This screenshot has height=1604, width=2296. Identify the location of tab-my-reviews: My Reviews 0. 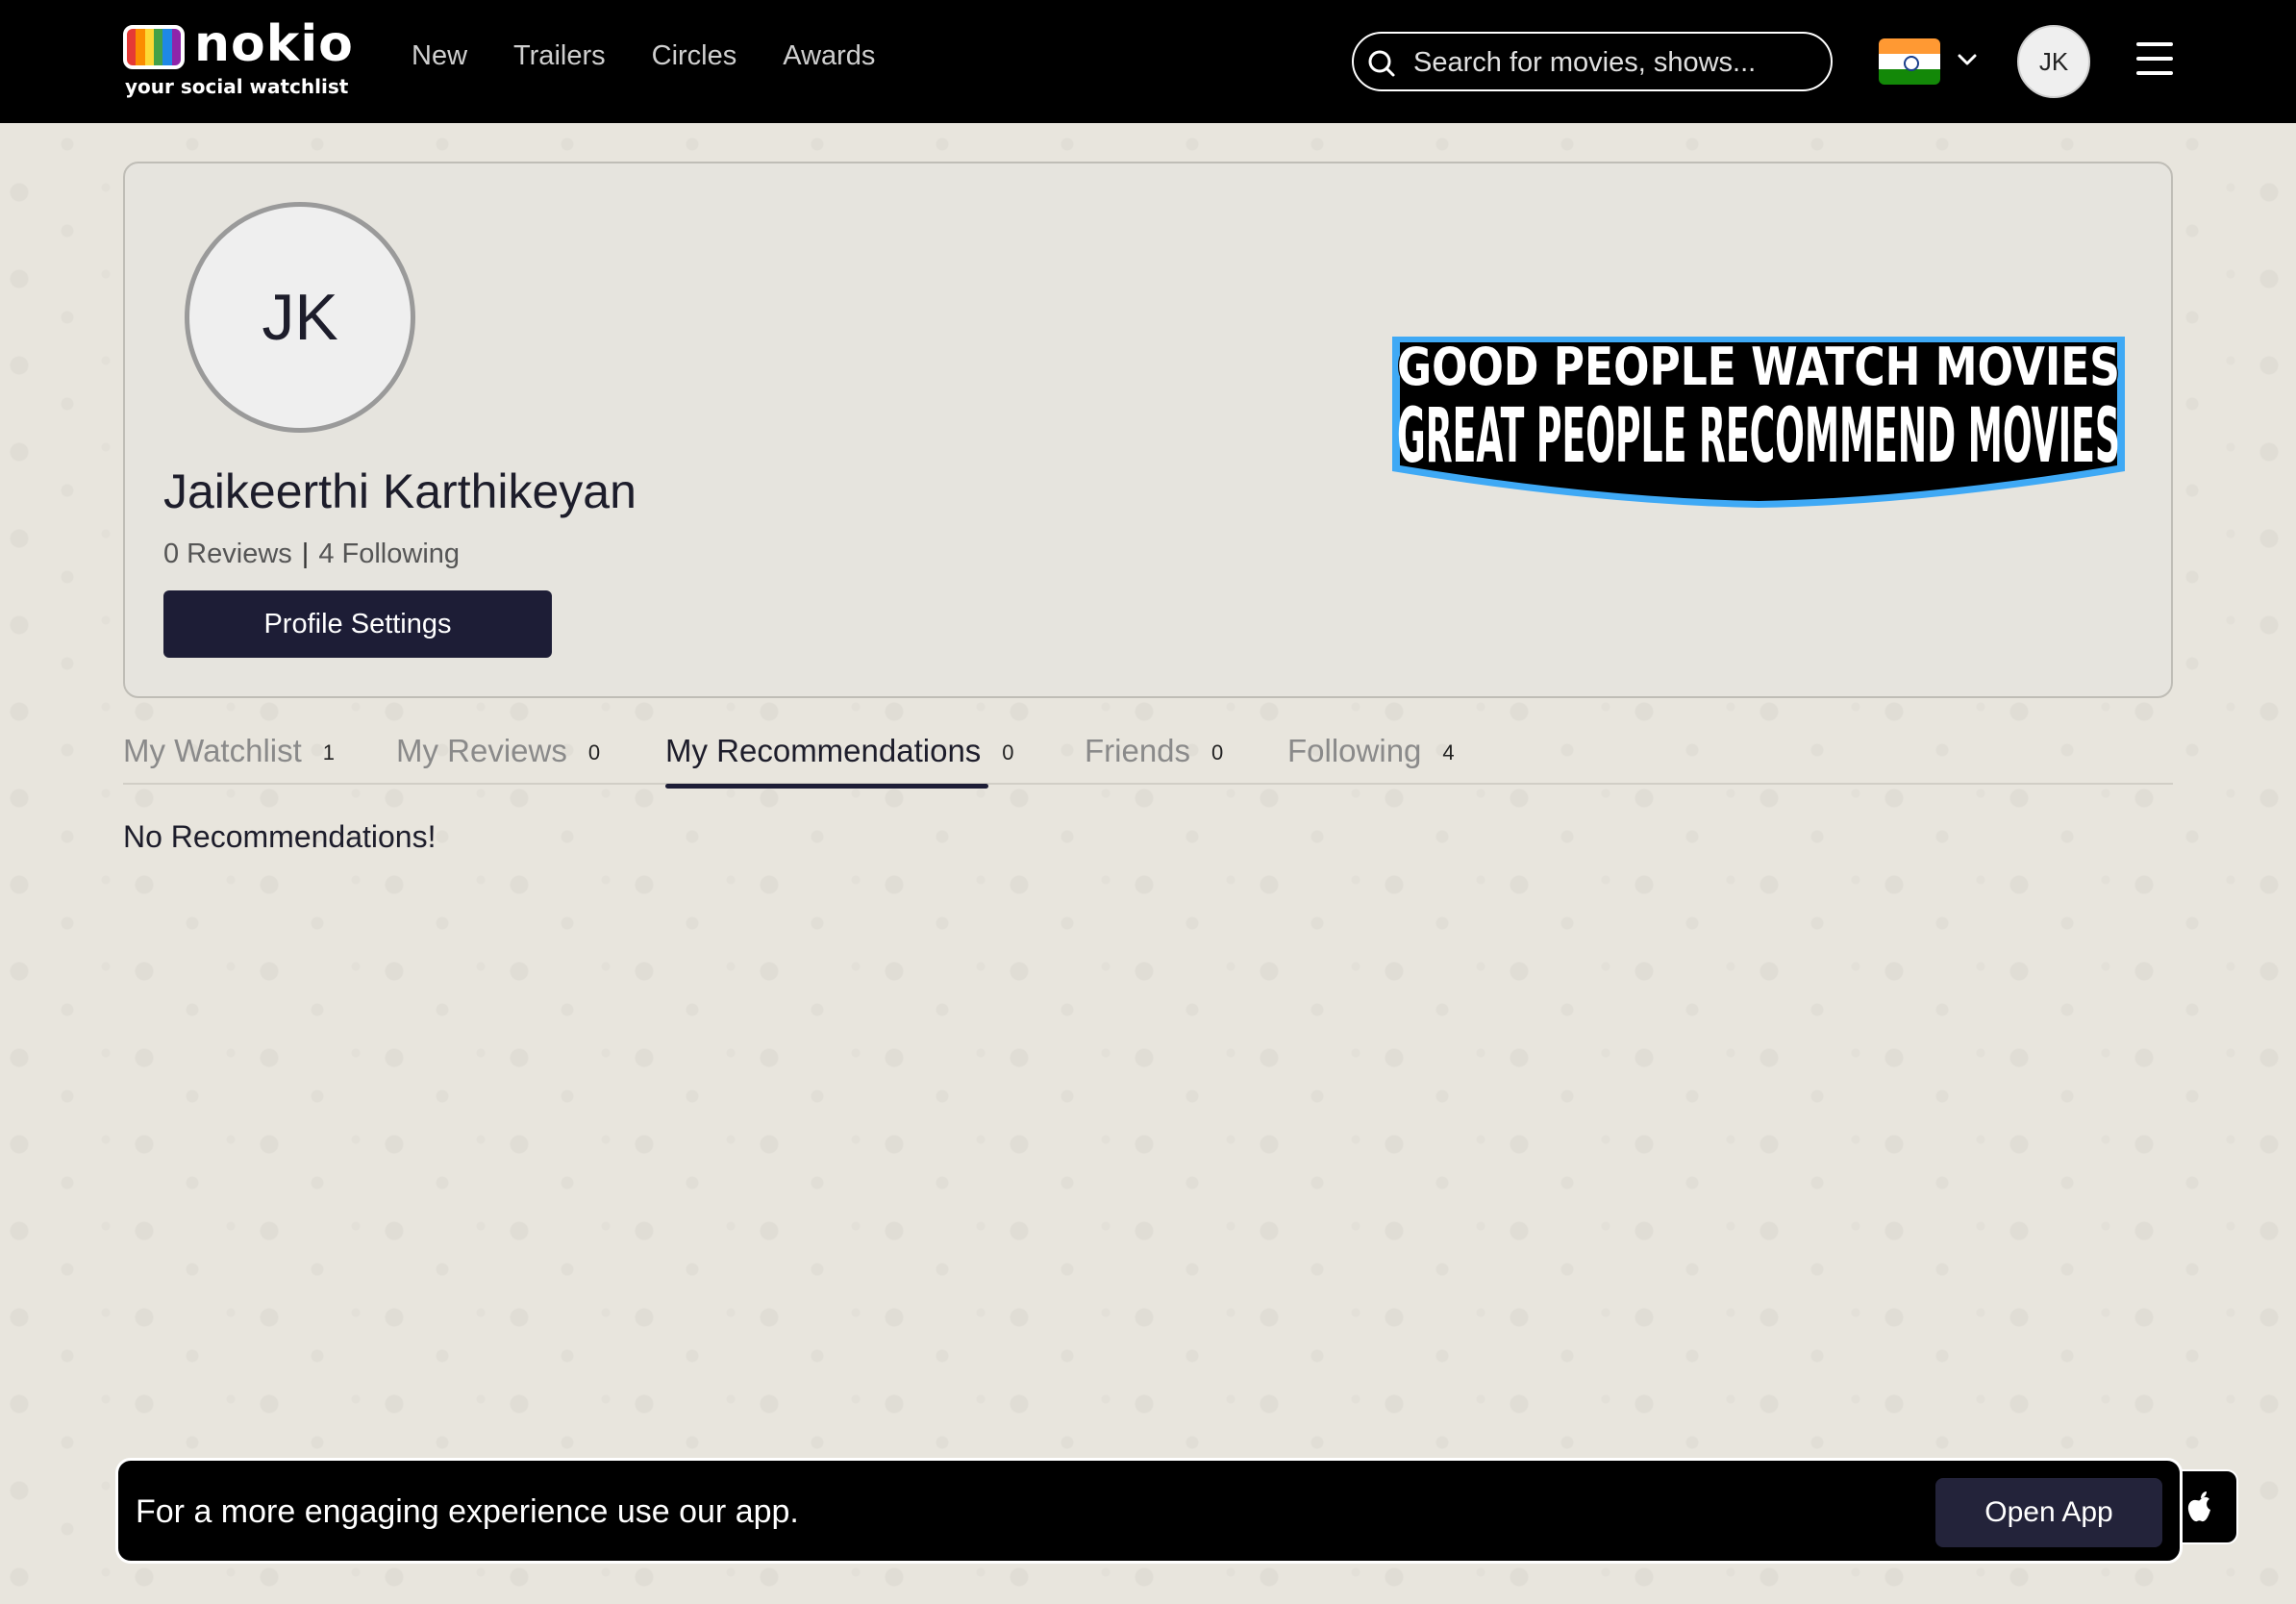
(498, 759).